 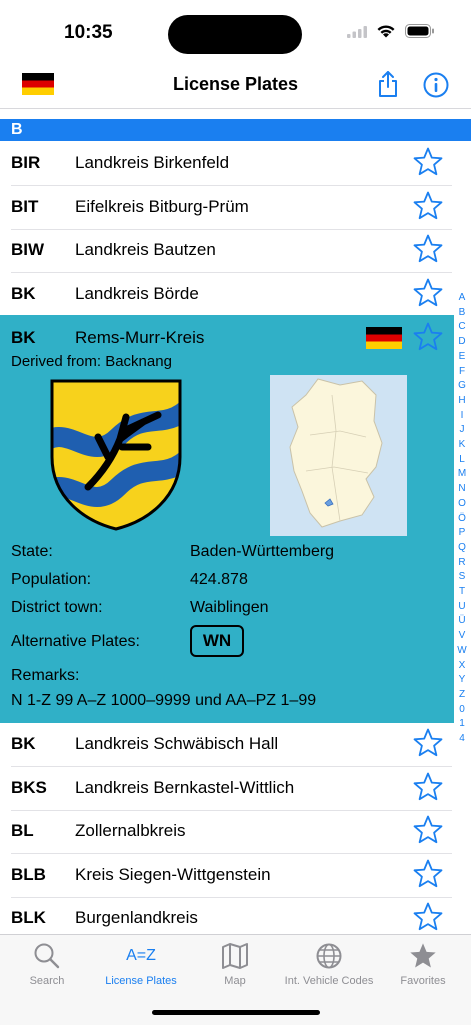 What do you see at coordinates (219, 579) in the screenshot?
I see `population-value: 424.878` at bounding box center [219, 579].